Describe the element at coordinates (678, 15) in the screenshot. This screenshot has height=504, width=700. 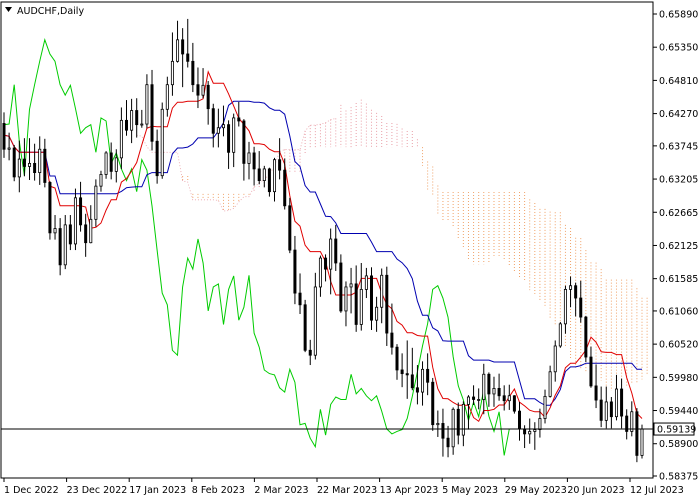
I see `y-tick-label: 0.65890` at that location.